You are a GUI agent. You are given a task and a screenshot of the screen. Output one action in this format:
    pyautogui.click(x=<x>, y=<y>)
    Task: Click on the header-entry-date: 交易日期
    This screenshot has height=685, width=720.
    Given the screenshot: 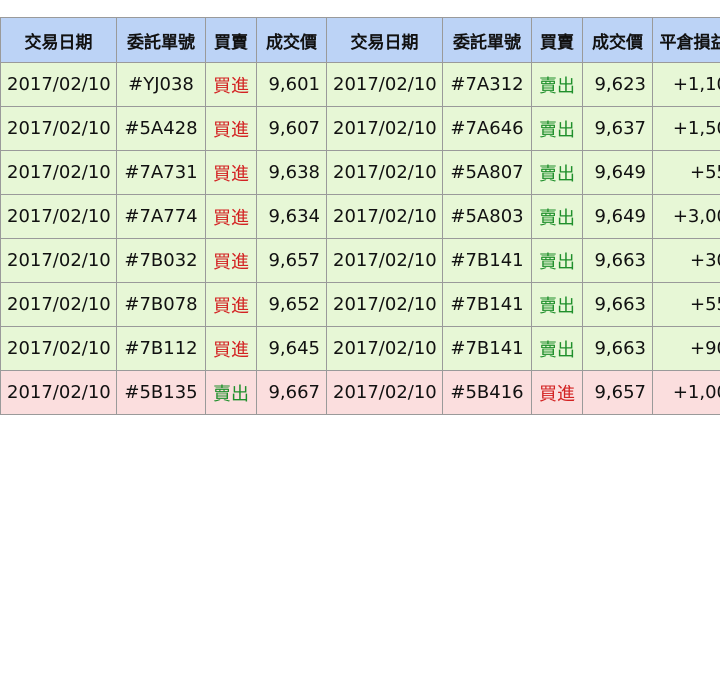 What is the action you would take?
    pyautogui.click(x=58, y=40)
    